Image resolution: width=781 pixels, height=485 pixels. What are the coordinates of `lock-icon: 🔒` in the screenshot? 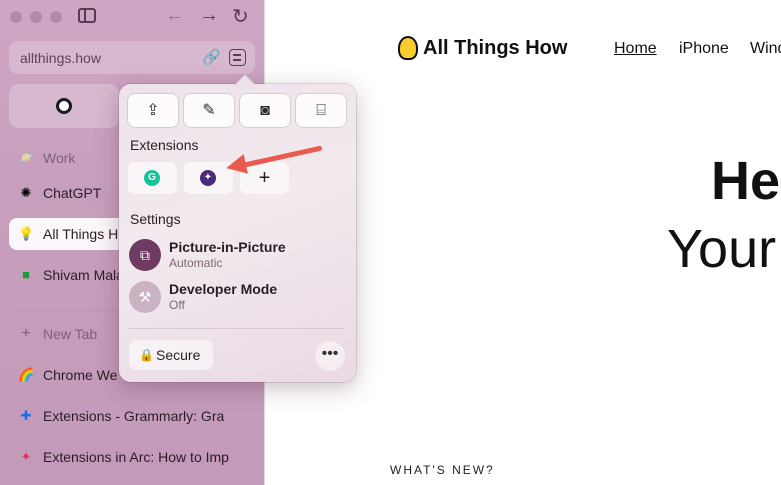 It's located at (146, 355).